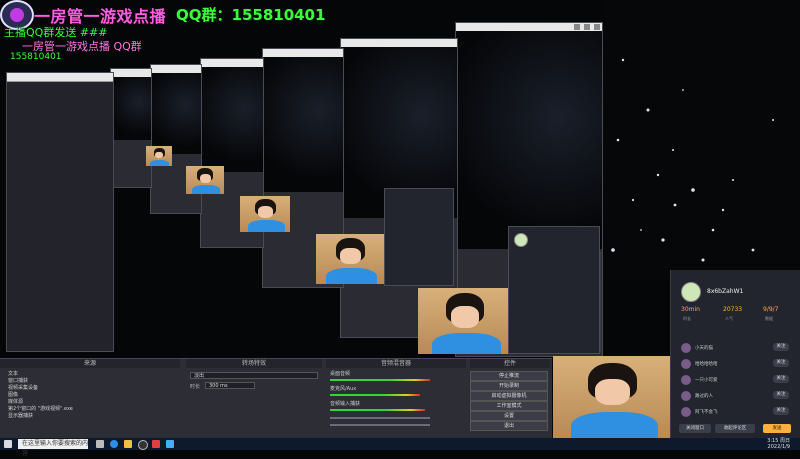 This screenshot has width=800, height=459. I want to click on webcam-feed-small, so click(350, 259).